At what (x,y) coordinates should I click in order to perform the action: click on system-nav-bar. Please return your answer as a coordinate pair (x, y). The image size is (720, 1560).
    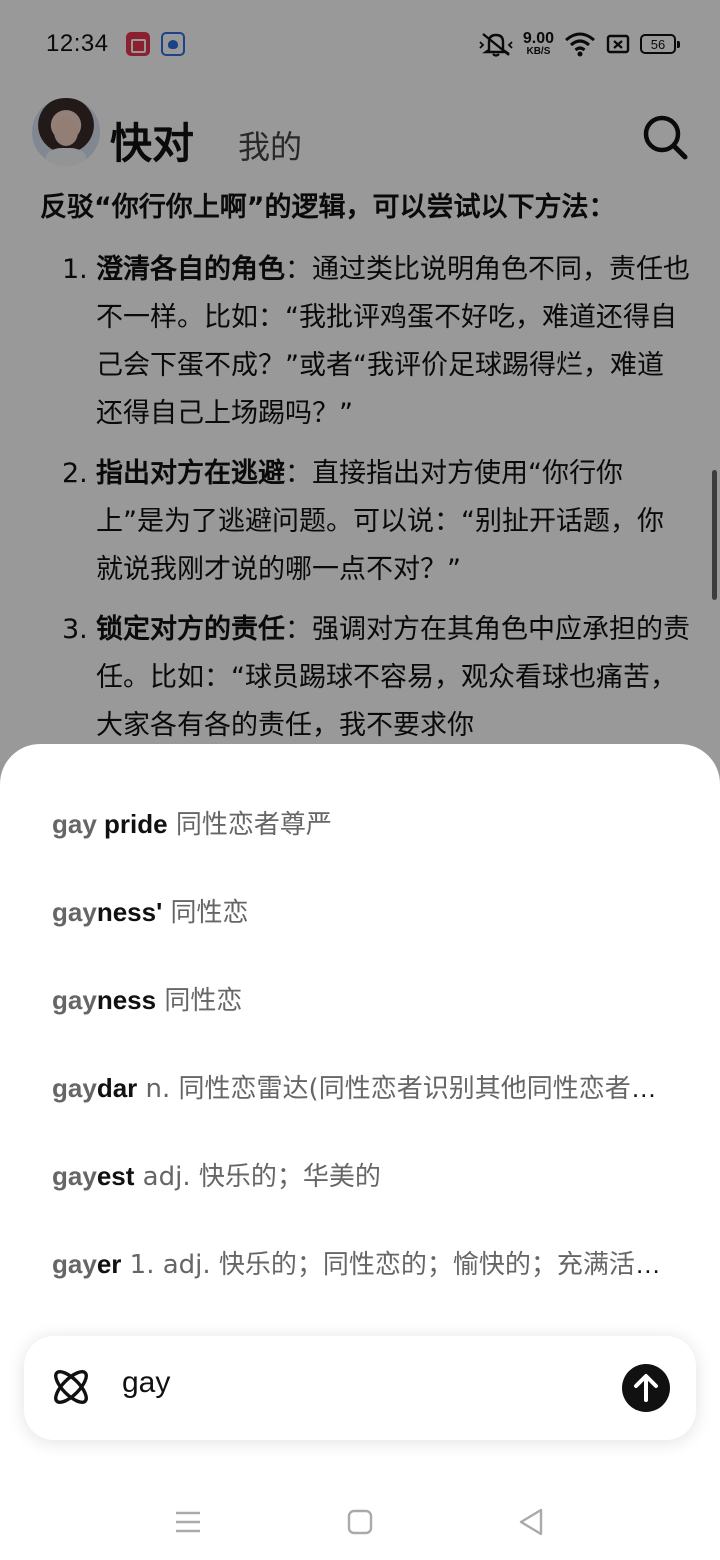
    Looking at the image, I should click on (360, 1522).